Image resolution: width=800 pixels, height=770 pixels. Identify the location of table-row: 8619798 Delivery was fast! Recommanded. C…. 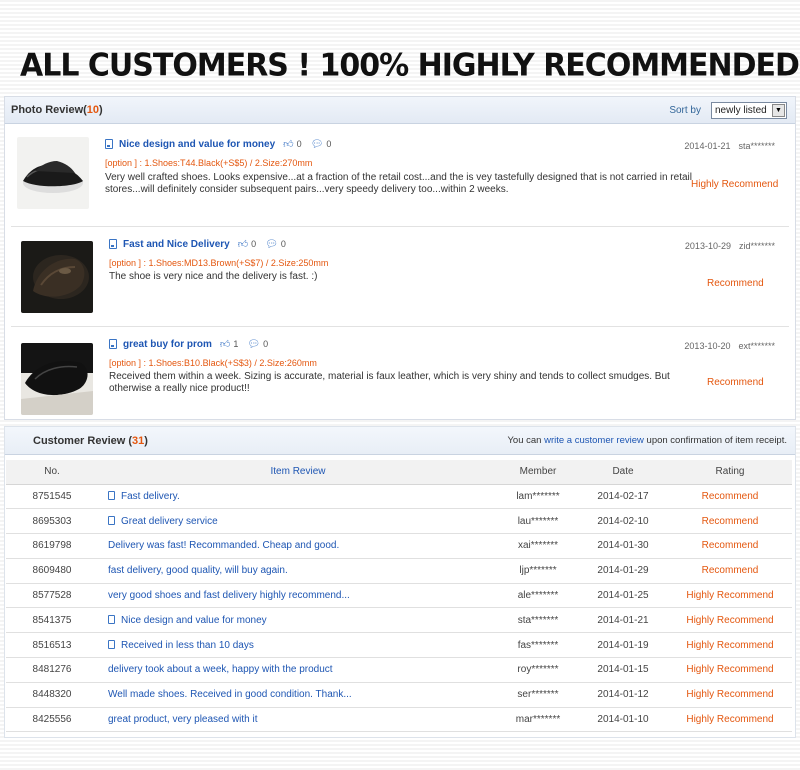
(399, 546).